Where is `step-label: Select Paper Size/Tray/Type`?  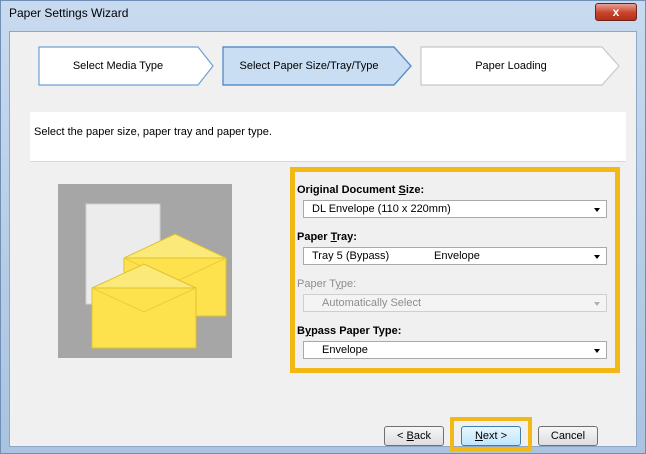 step-label: Select Paper Size/Tray/Type is located at coordinates (309, 66).